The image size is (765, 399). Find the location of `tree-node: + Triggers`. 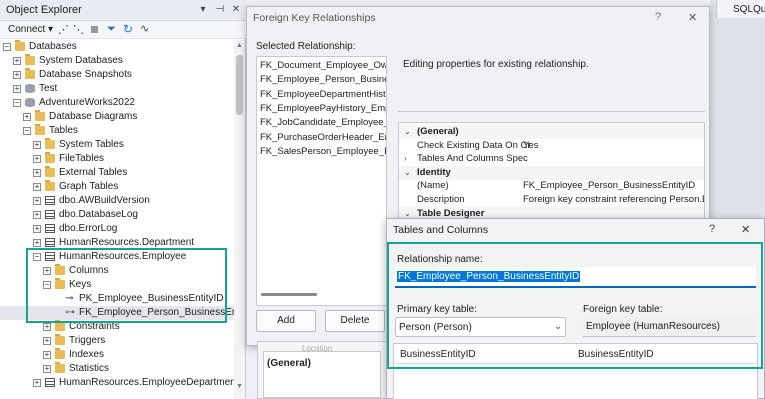

tree-node: + Triggers is located at coordinates (117, 341).